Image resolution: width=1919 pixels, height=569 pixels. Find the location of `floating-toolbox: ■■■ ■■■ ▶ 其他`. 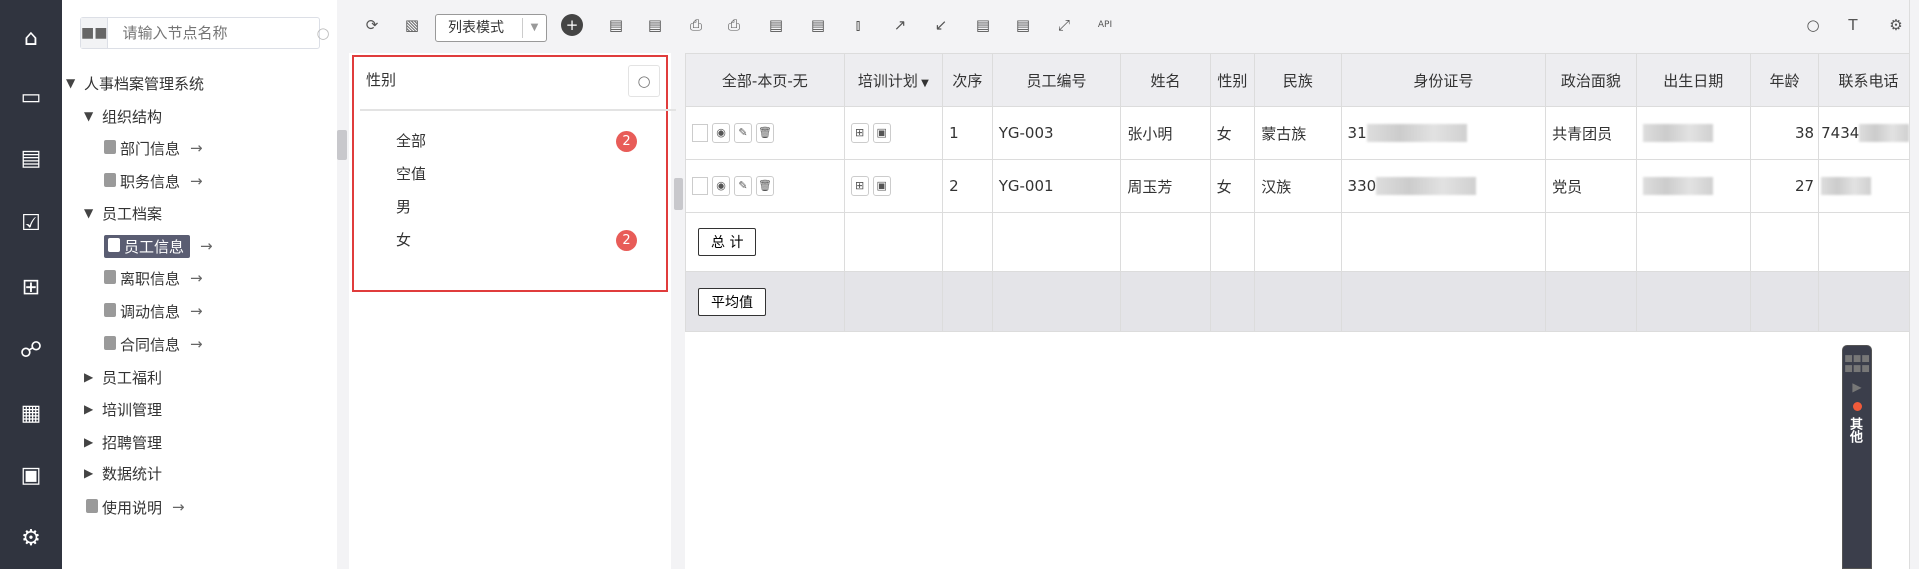

floating-toolbox: ■■■ ■■■ ▶ 其他 is located at coordinates (1857, 457).